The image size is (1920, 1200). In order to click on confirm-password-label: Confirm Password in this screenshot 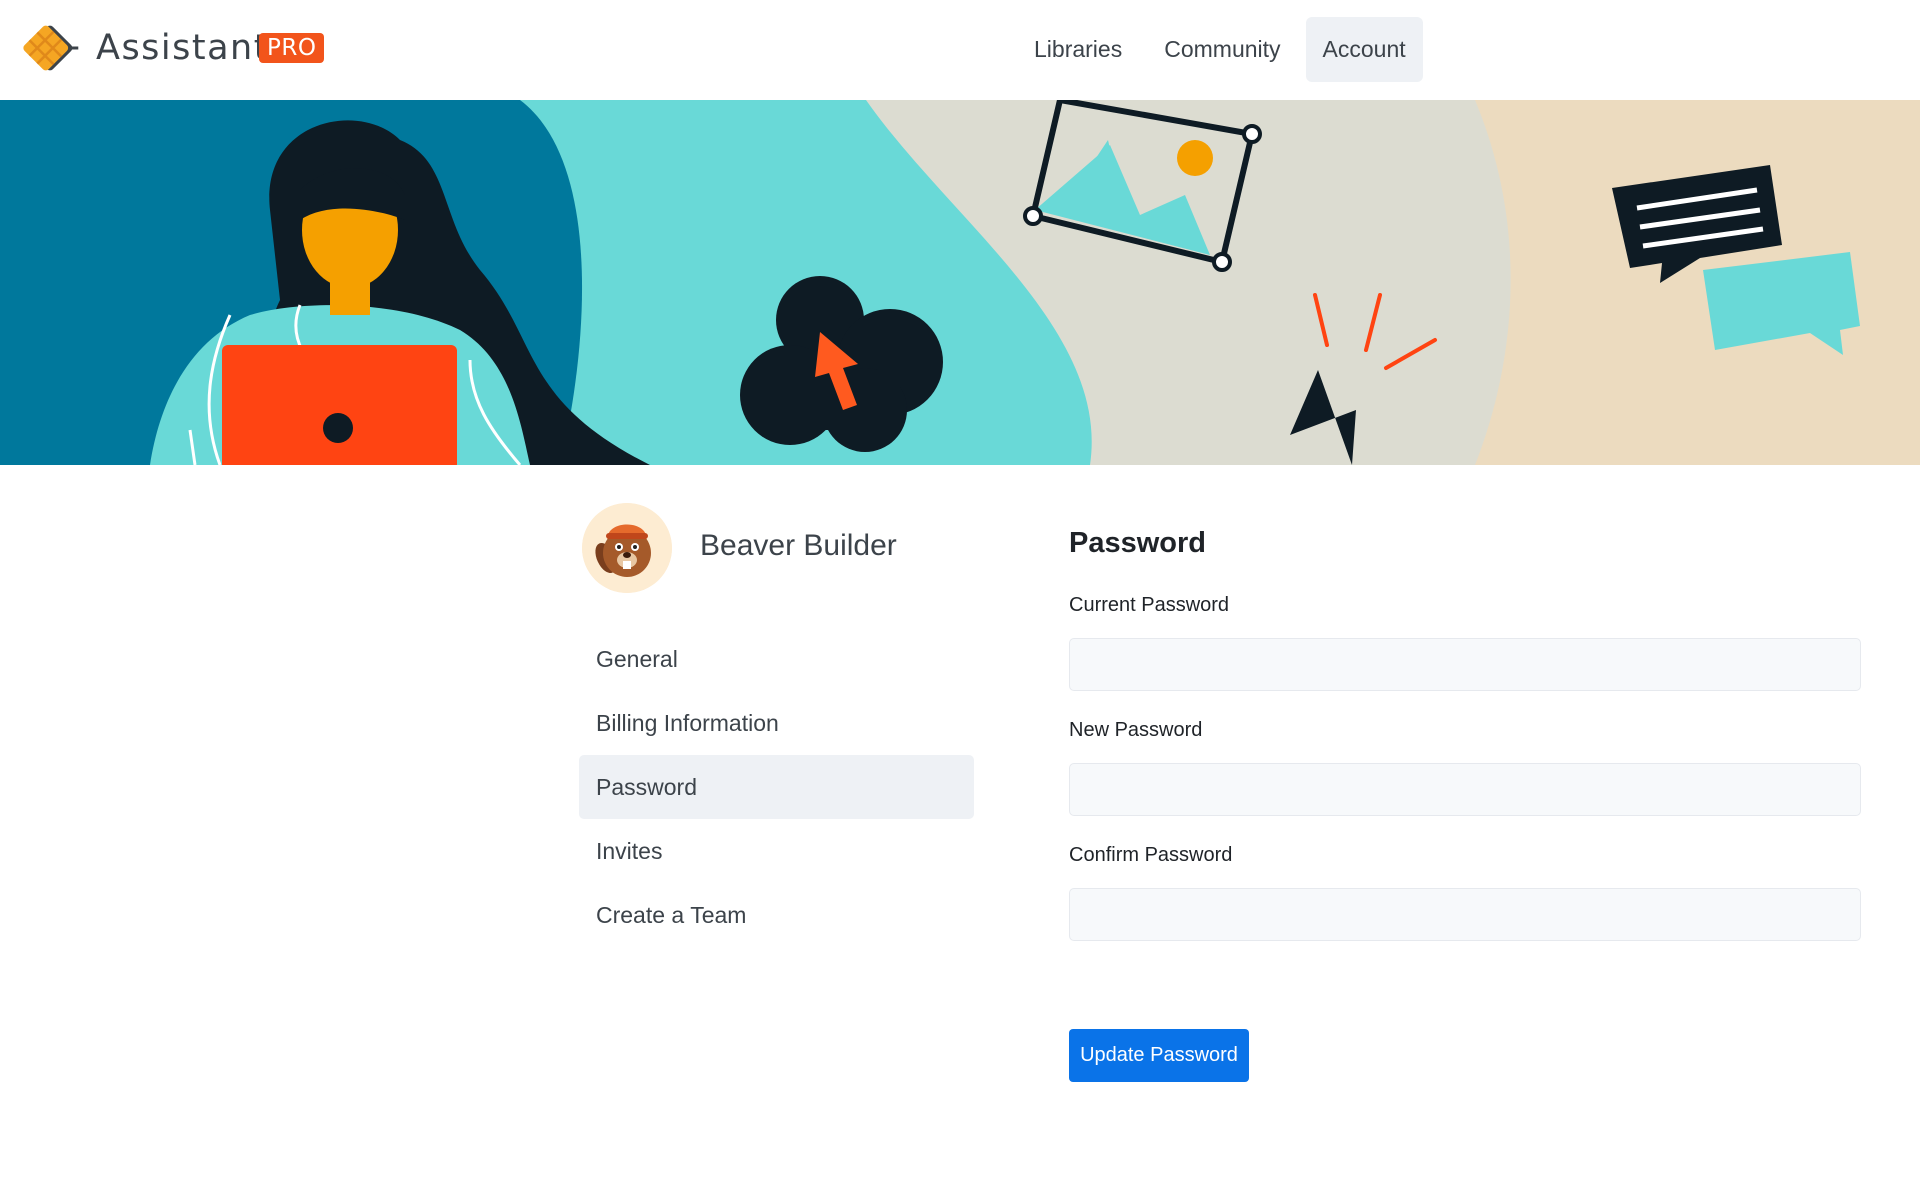, I will do `click(1151, 855)`.